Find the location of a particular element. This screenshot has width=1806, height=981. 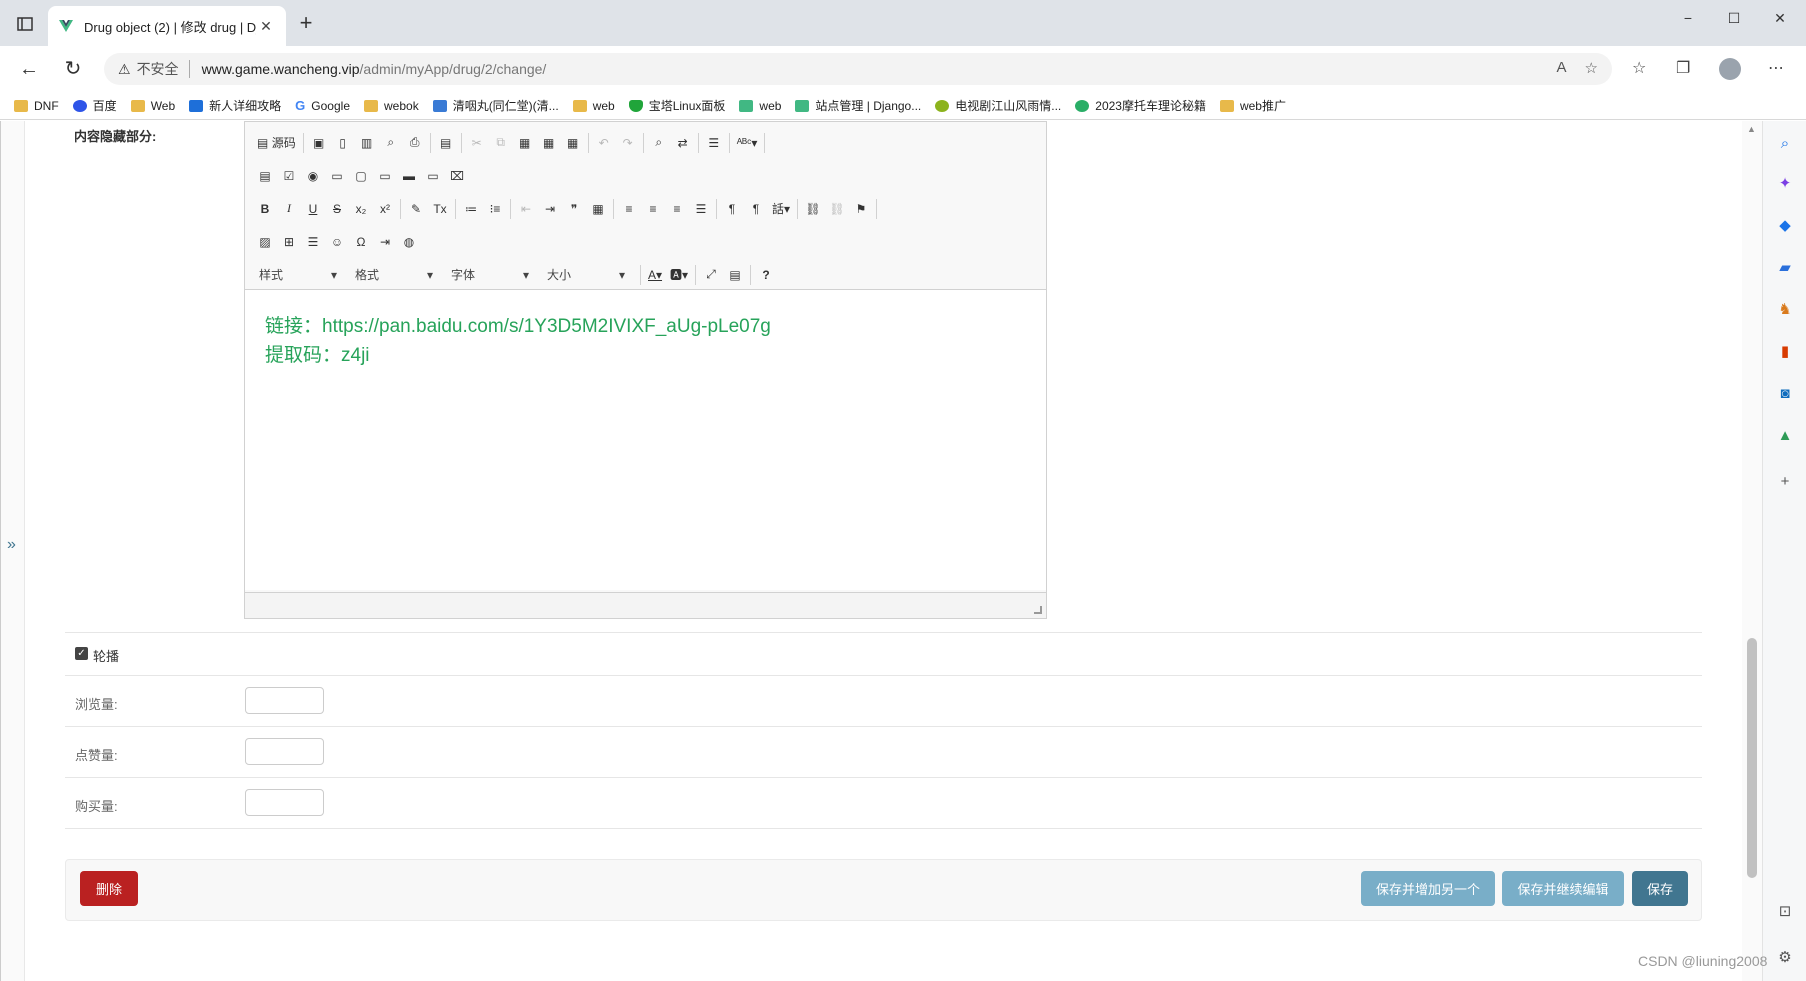

bg-color-icon: 🅰▾ is located at coordinates (679, 275).